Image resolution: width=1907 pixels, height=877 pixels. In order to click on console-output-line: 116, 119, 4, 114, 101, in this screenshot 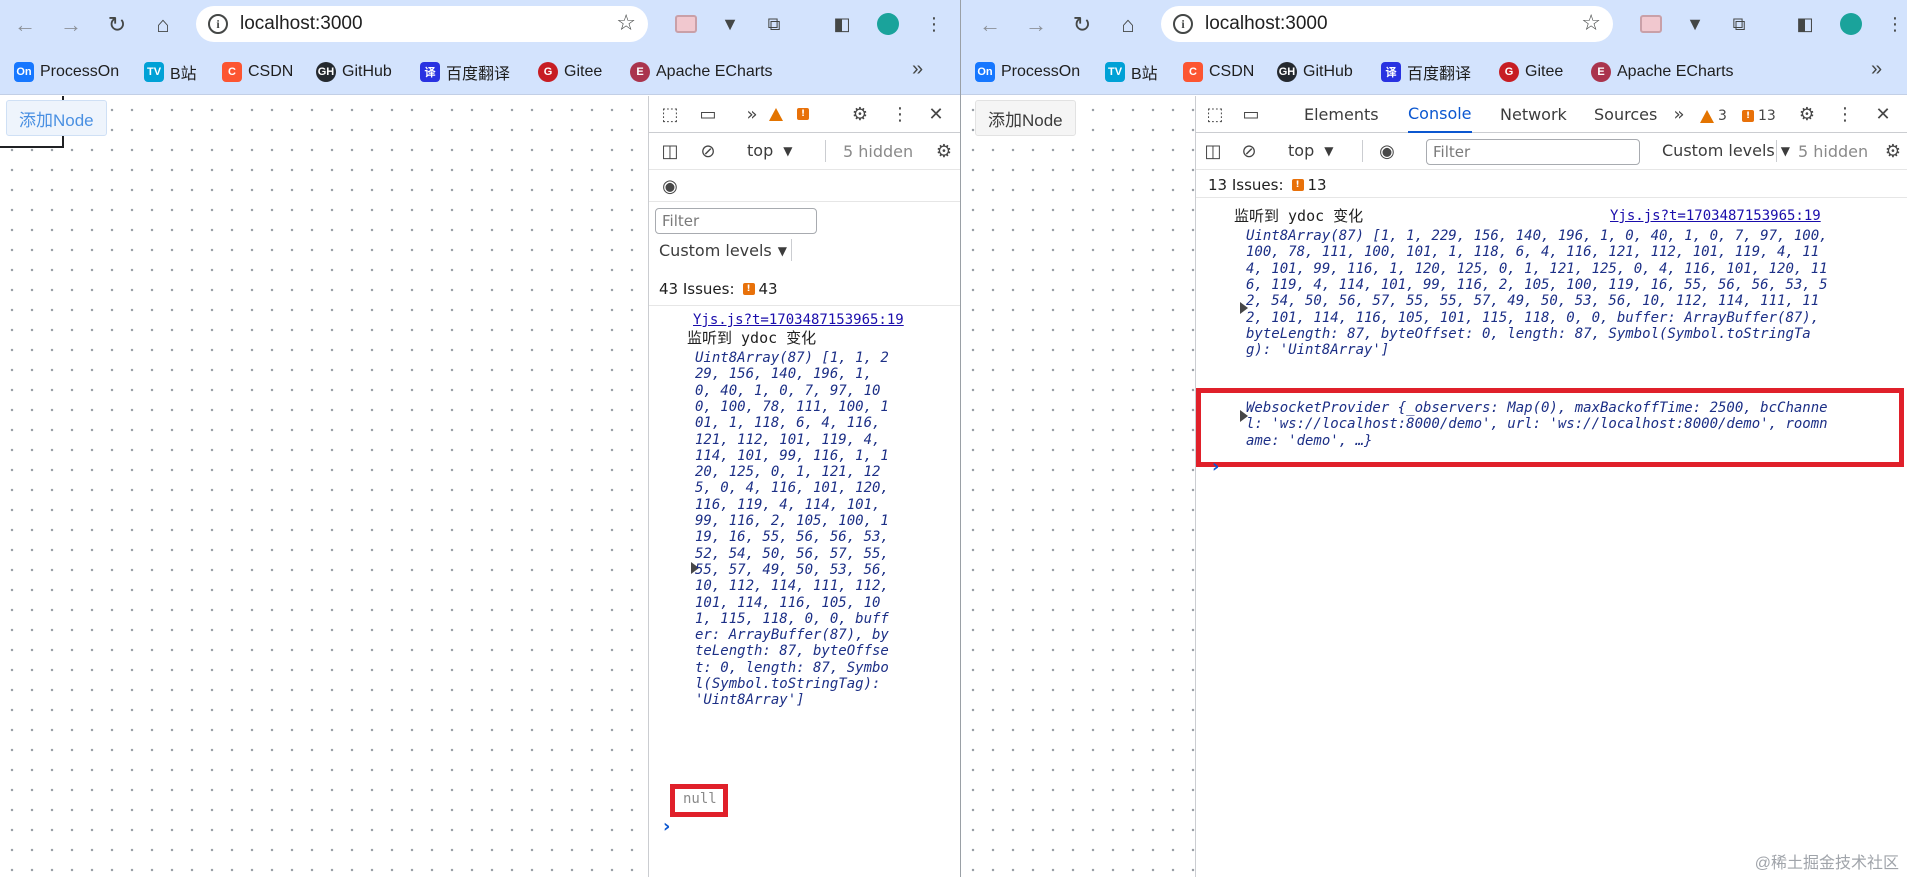, I will do `click(788, 504)`.